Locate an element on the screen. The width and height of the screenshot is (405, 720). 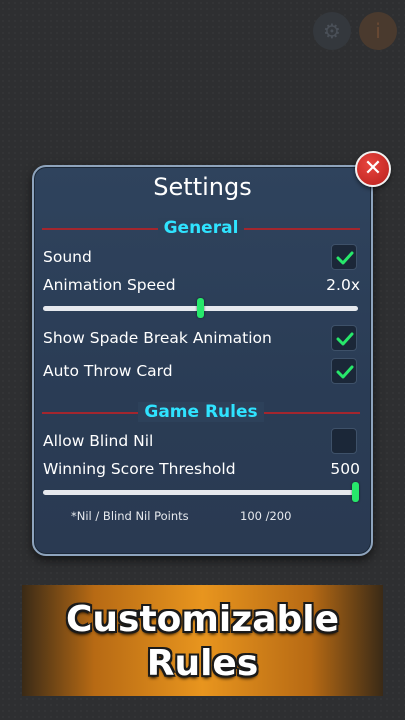
spade-break-checkbox is located at coordinates (344, 338).